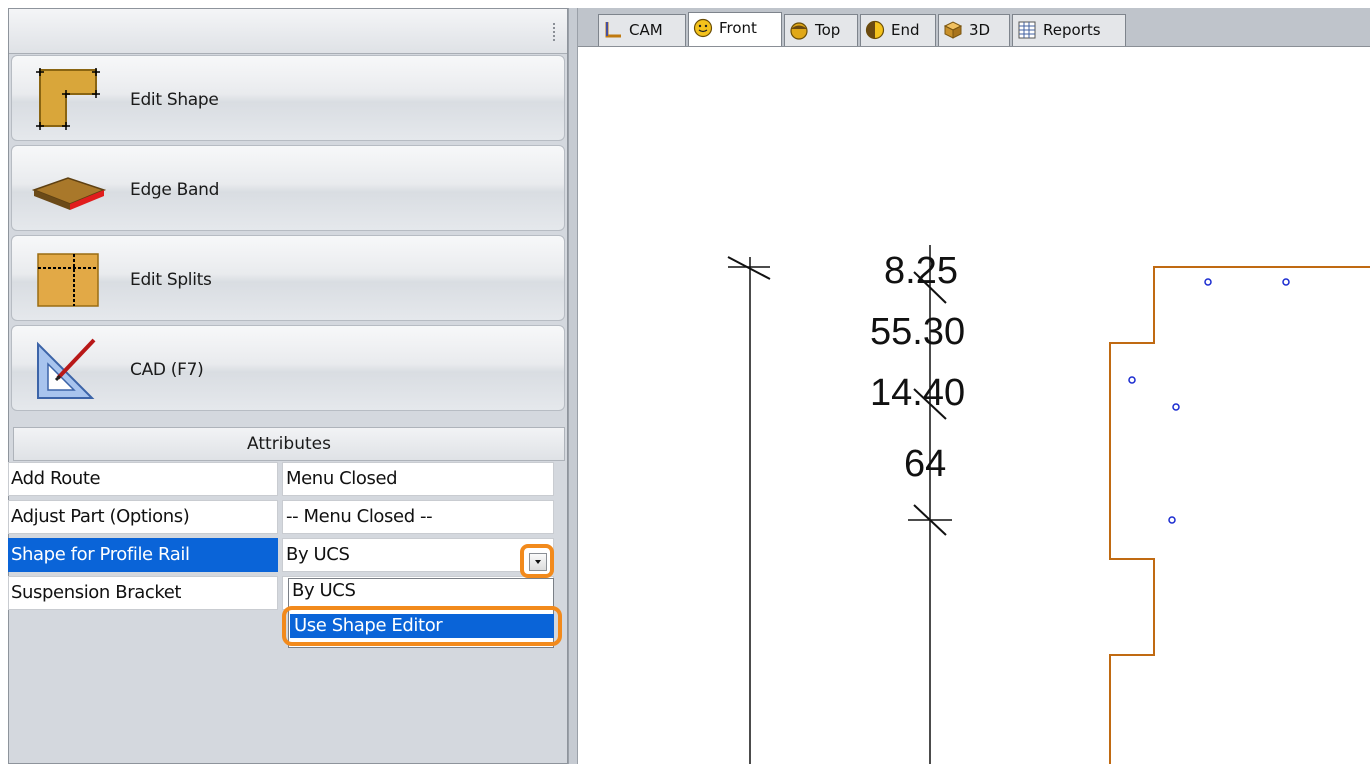 The image size is (1370, 764). What do you see at coordinates (66, 368) in the screenshot?
I see `cad-icon` at bounding box center [66, 368].